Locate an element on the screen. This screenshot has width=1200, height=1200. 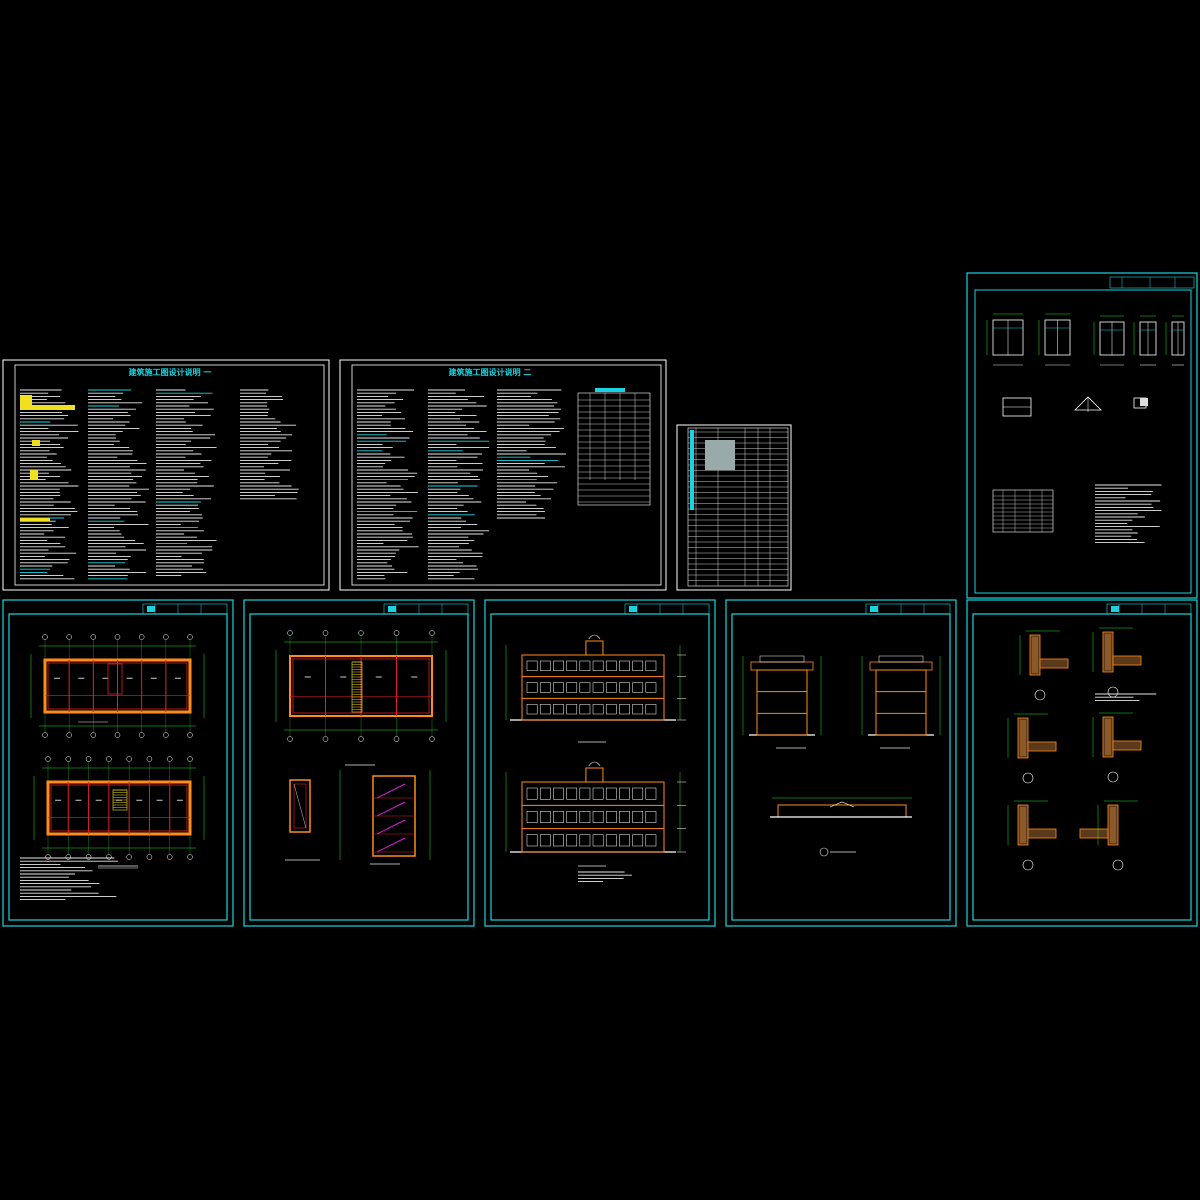
door-window-elevations is located at coordinates (1085, 428).